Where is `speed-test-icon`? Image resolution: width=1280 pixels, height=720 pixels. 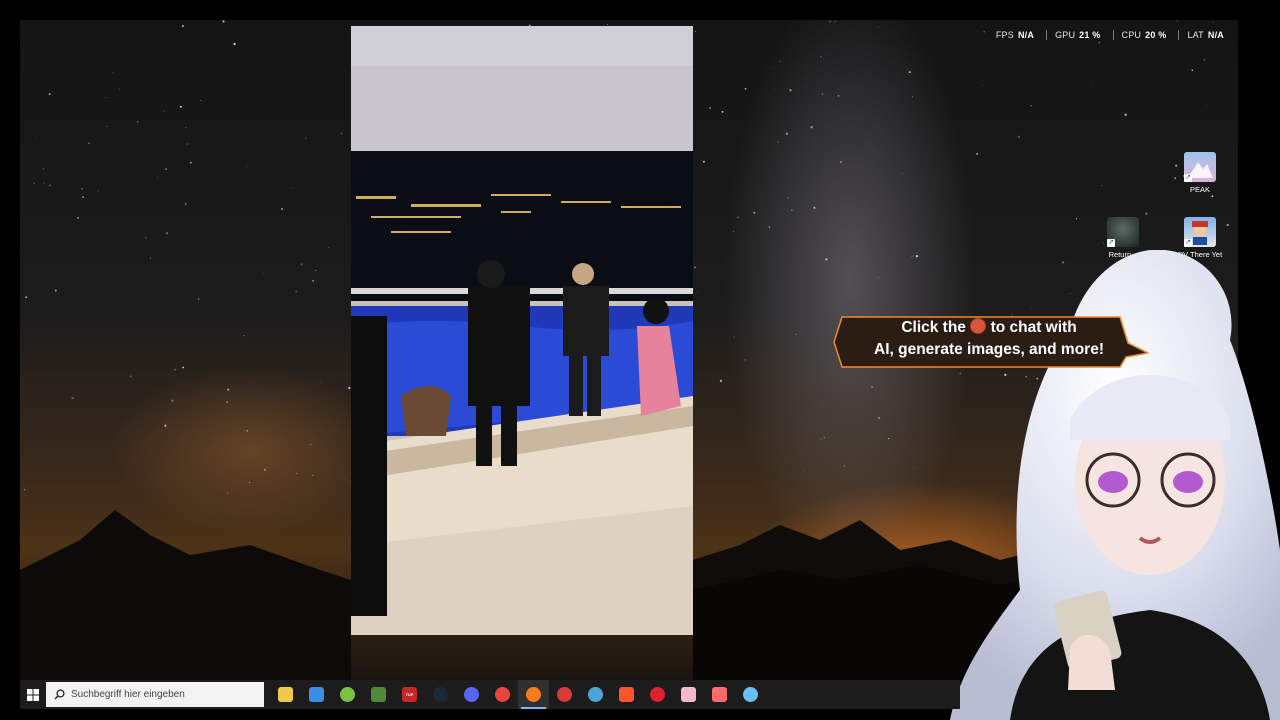 speed-test-icon is located at coordinates (564, 694).